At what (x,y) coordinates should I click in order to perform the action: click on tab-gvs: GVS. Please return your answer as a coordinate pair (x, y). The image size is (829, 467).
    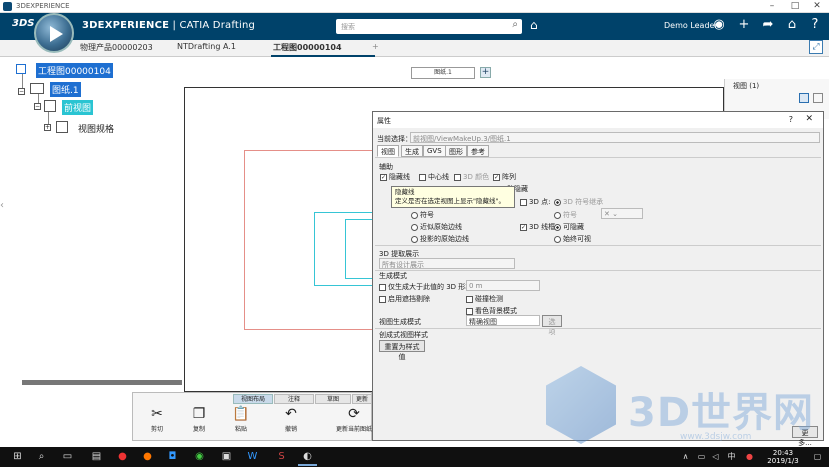
    Looking at the image, I should click on (434, 151).